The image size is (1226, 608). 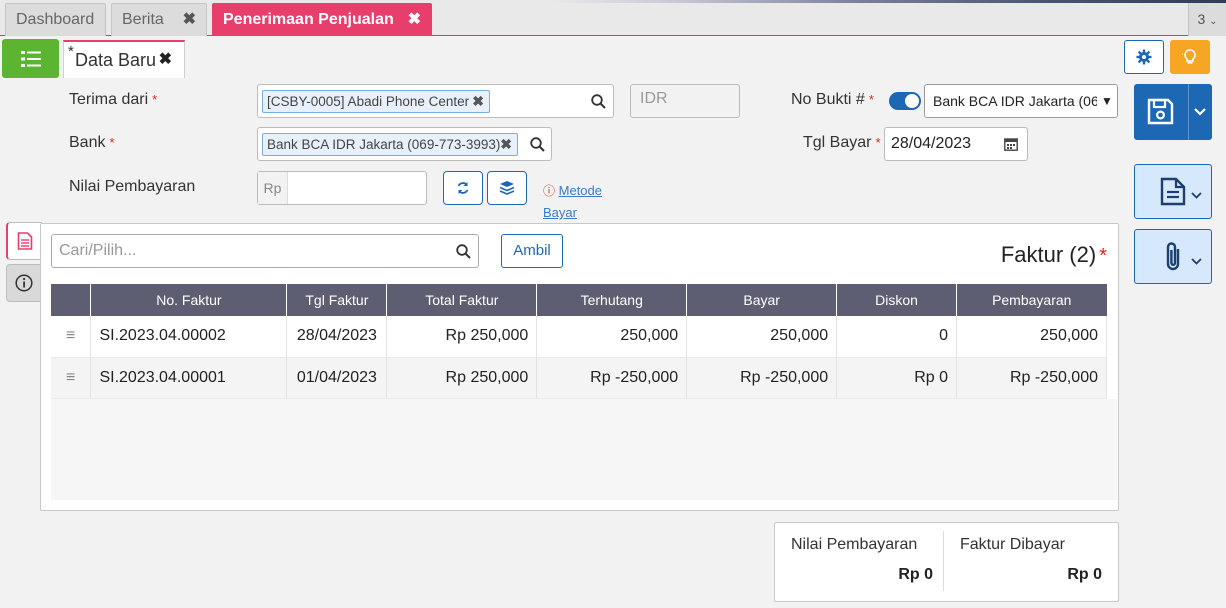 What do you see at coordinates (507, 188) in the screenshot?
I see `payment-layers-button` at bounding box center [507, 188].